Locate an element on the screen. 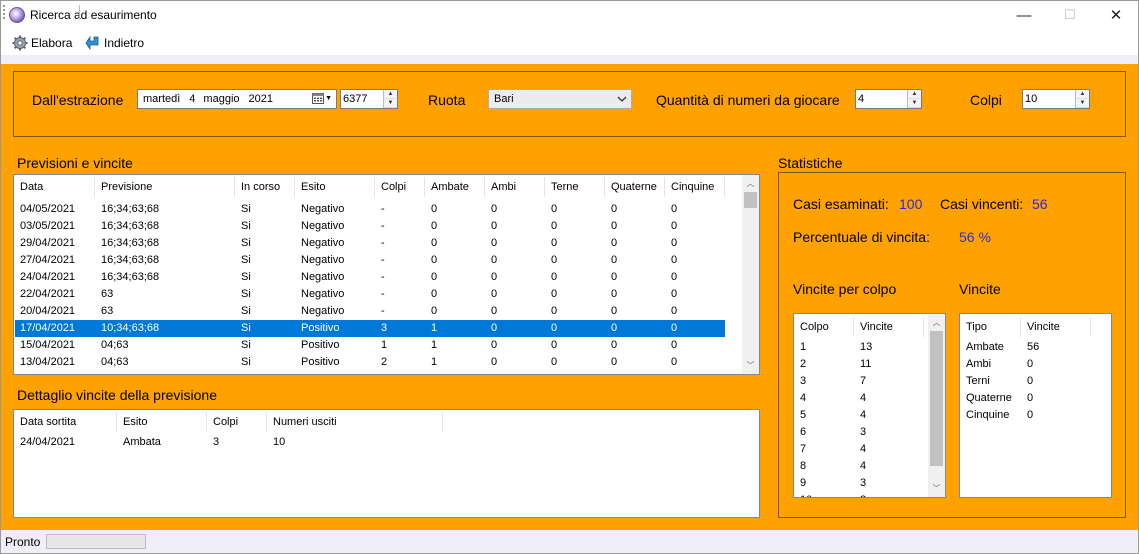 This screenshot has height=554, width=1139. table-row: 63 is located at coordinates (859, 432).